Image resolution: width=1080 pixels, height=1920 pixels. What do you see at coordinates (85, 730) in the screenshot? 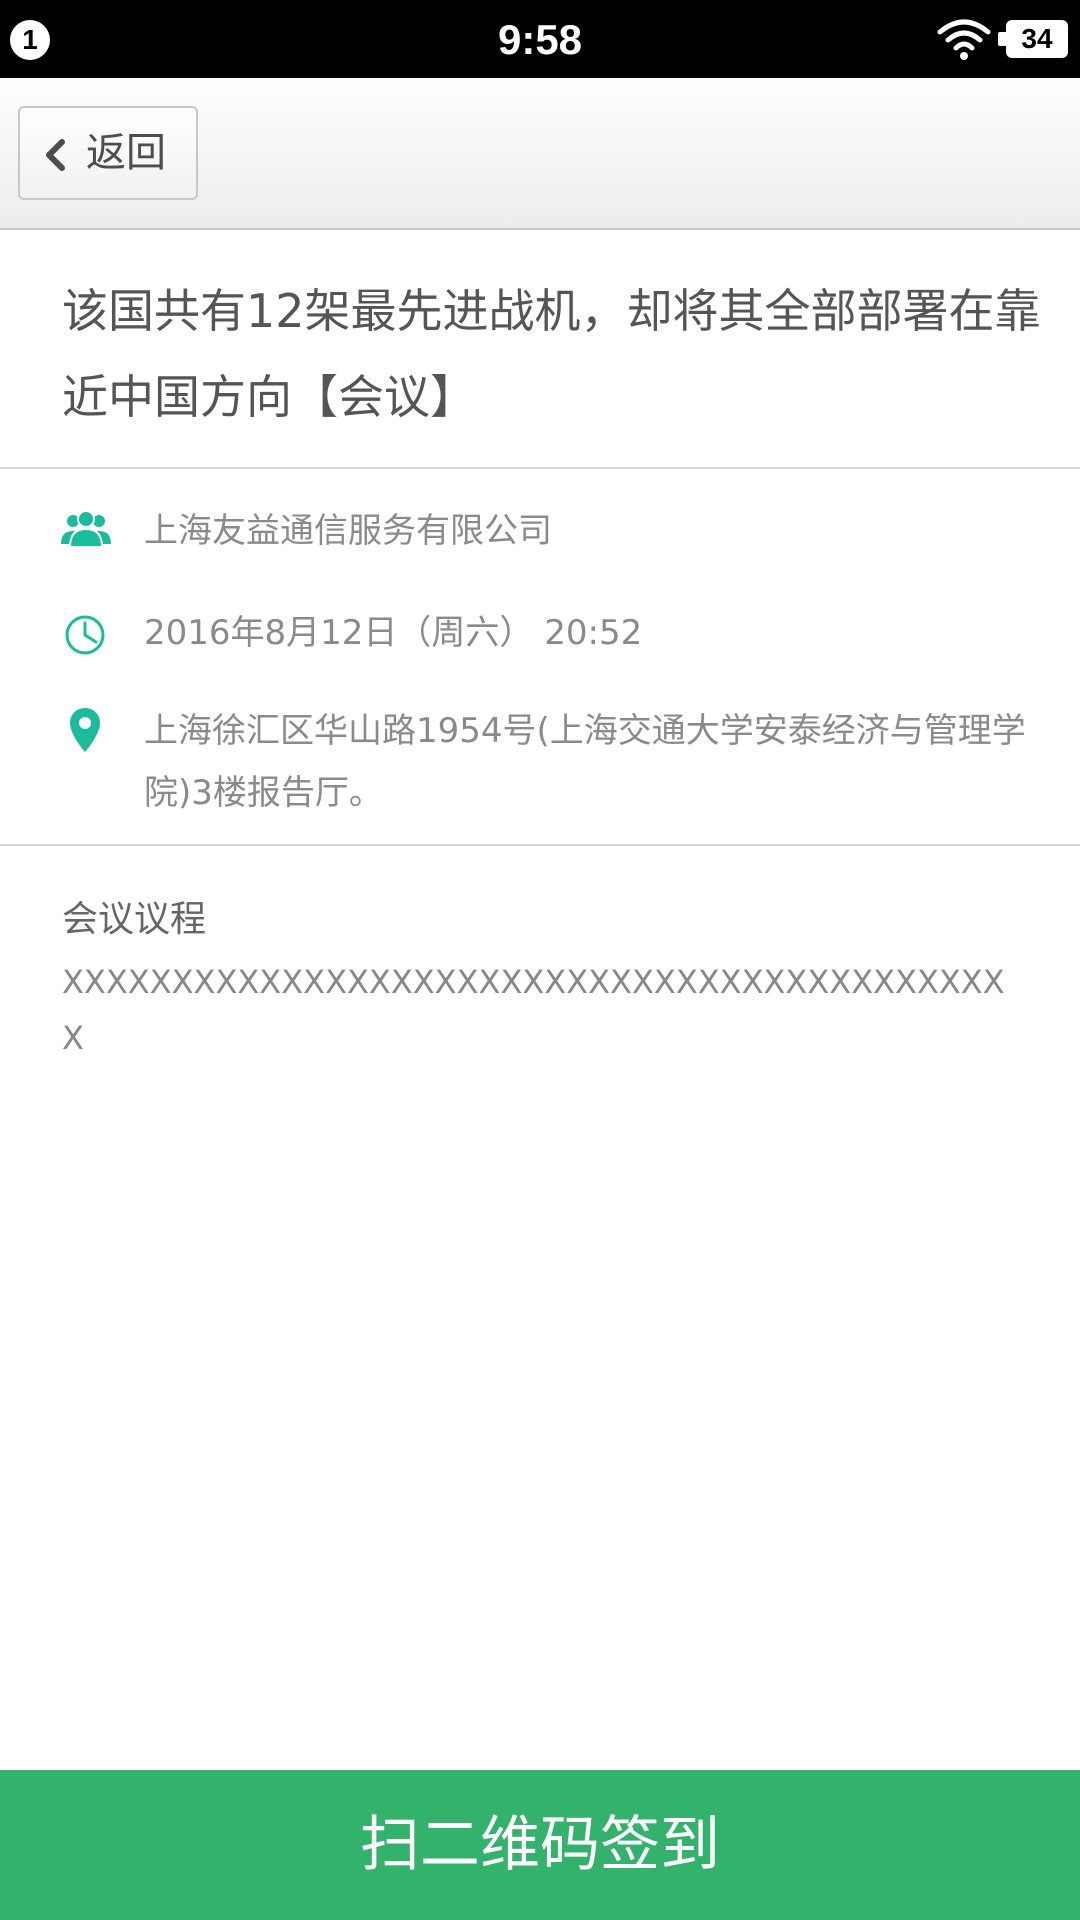
I see `map-pin-icon` at bounding box center [85, 730].